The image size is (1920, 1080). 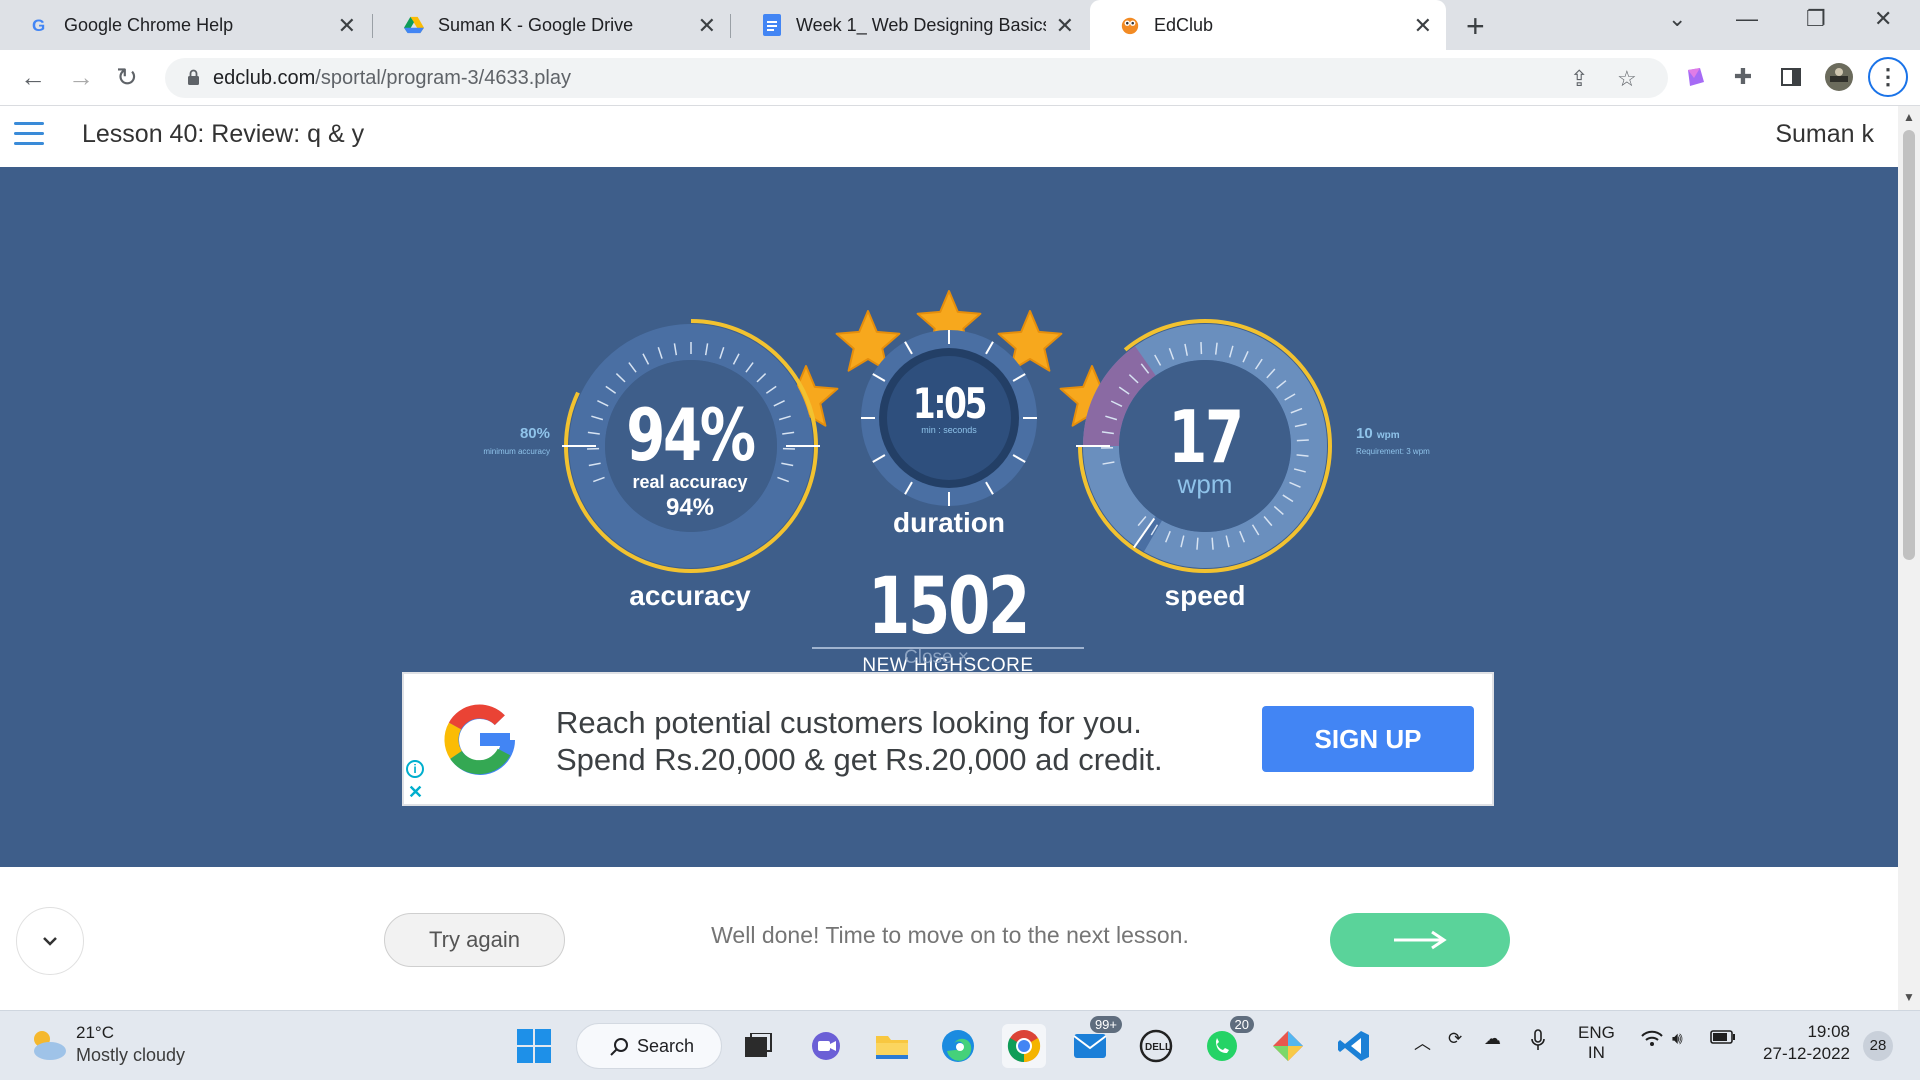 I want to click on page-scrollbar: ▲ ▼, so click(x=1909, y=558).